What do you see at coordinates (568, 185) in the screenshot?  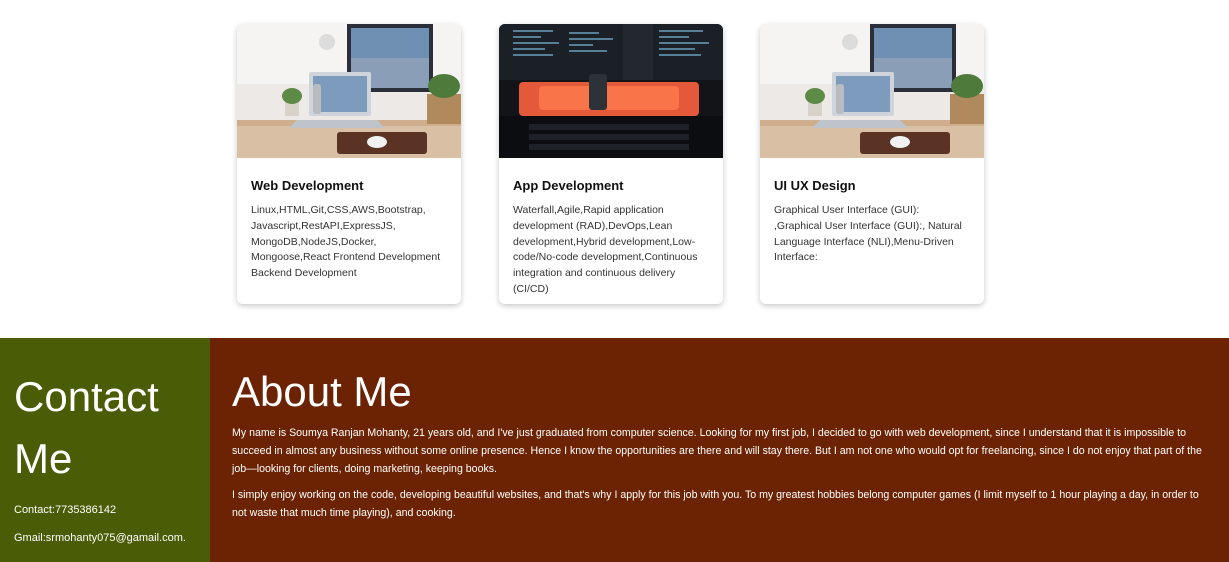 I see `card-title: App Development` at bounding box center [568, 185].